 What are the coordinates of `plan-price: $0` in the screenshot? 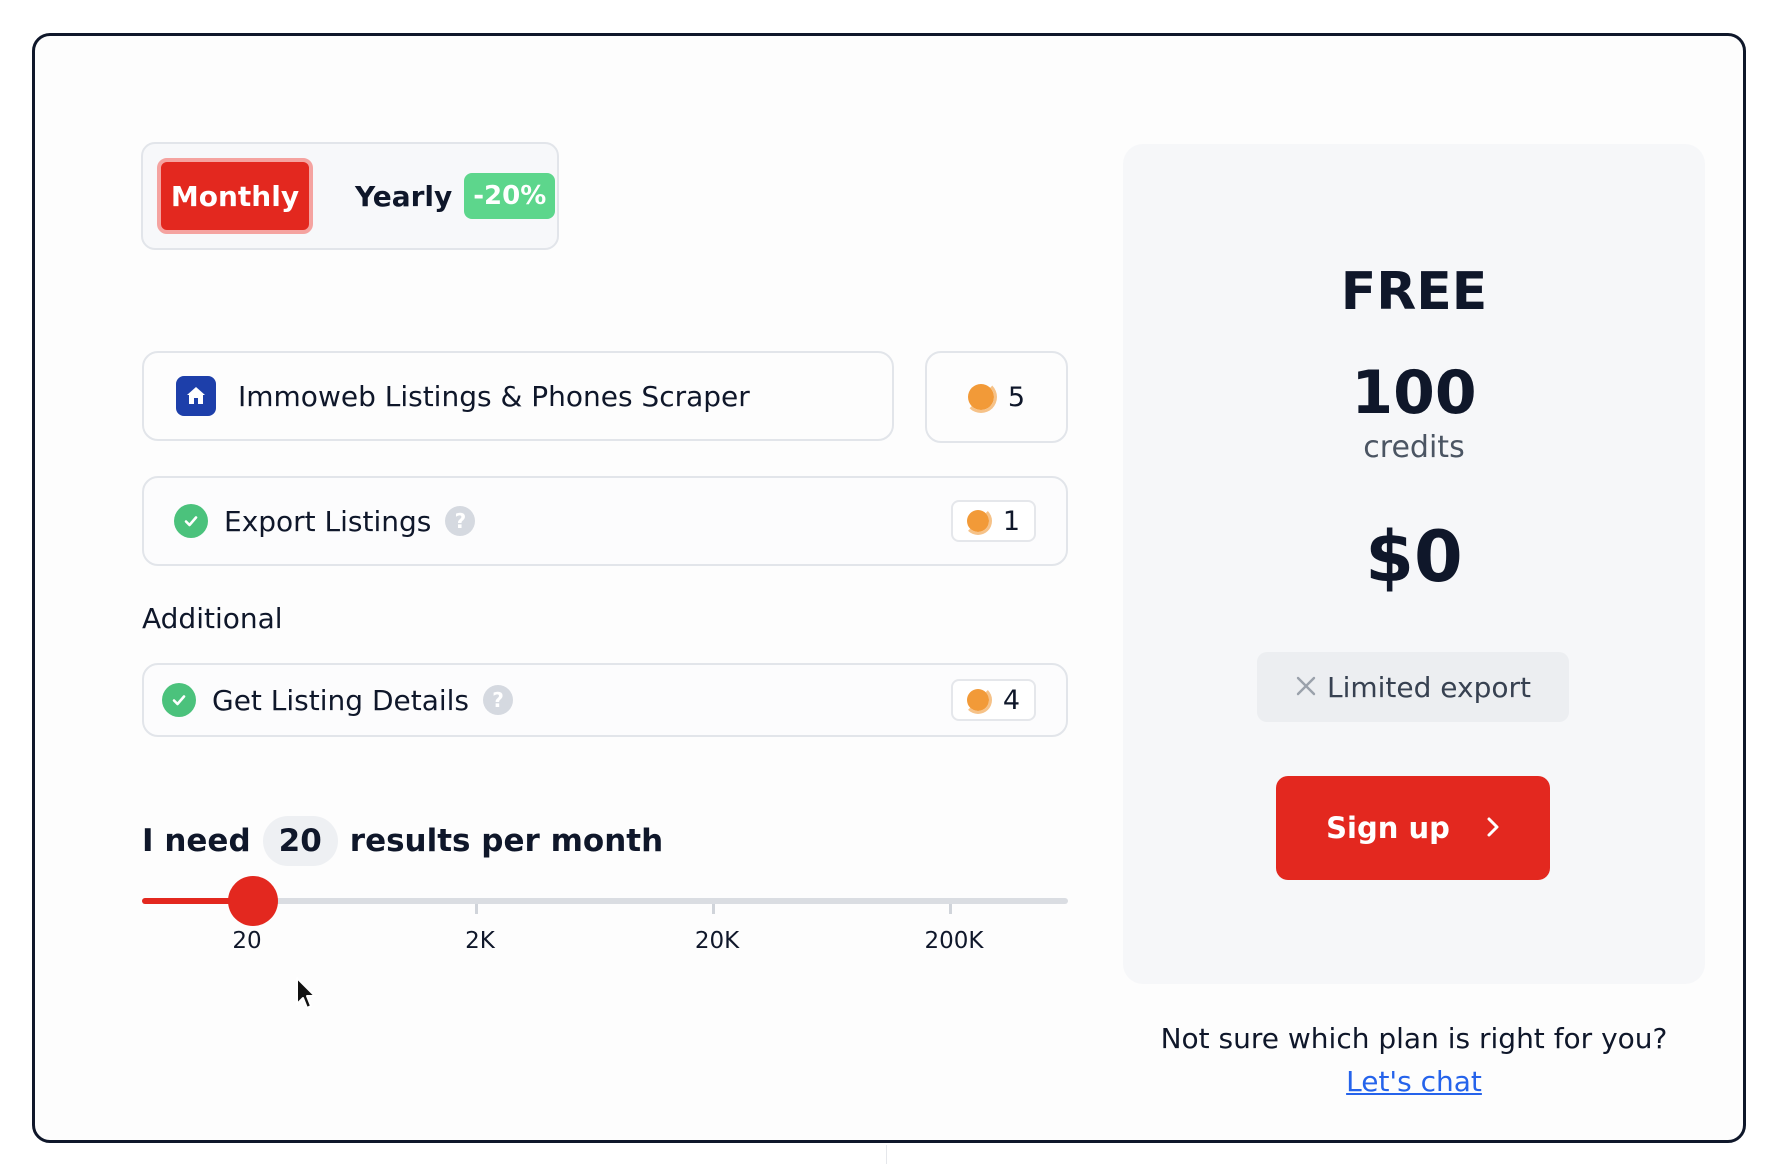 It's located at (1414, 557).